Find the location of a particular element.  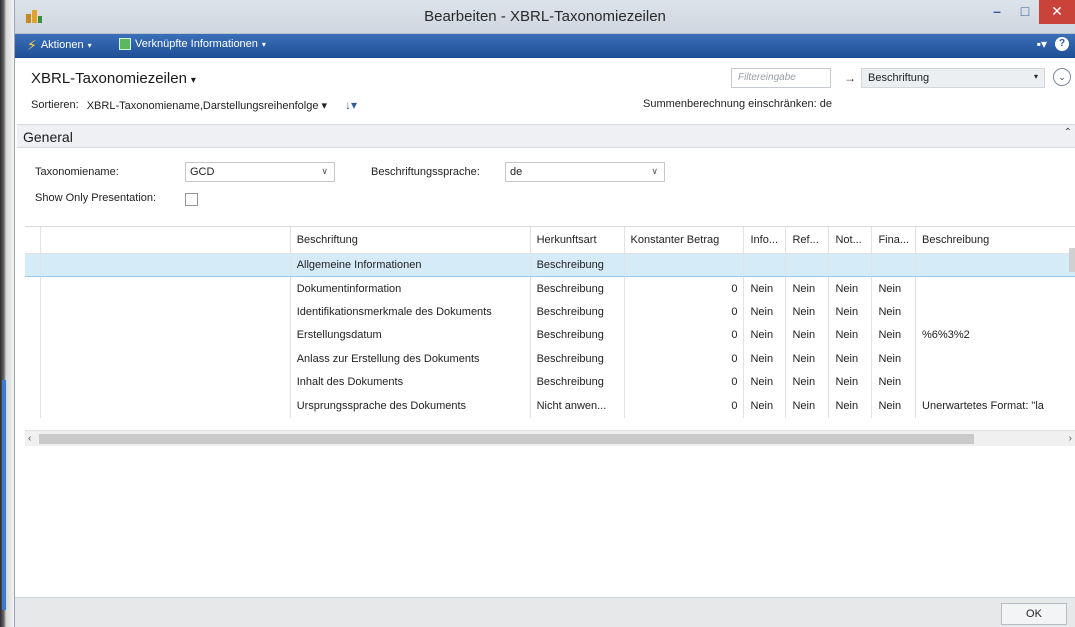

column-header-beschreibung: Beschreibung is located at coordinates (995, 240).